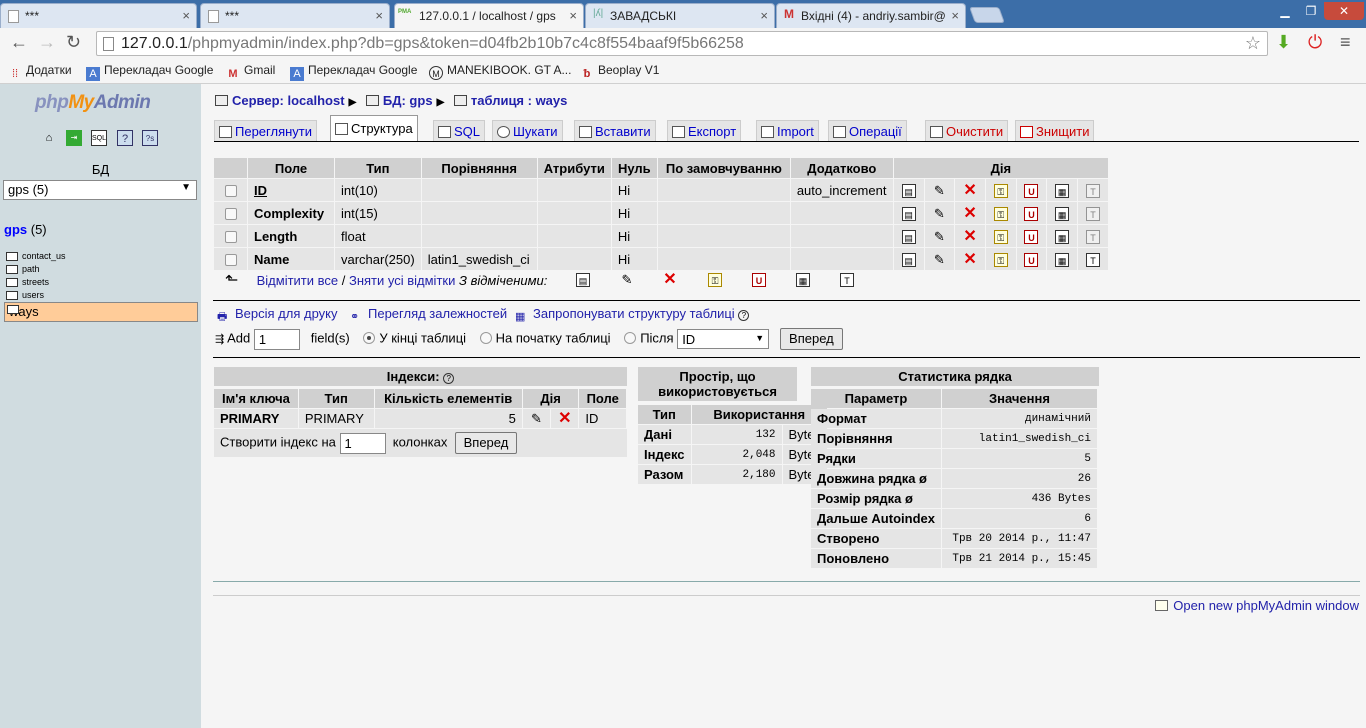  I want to click on field-count-input: 1, so click(276, 339).